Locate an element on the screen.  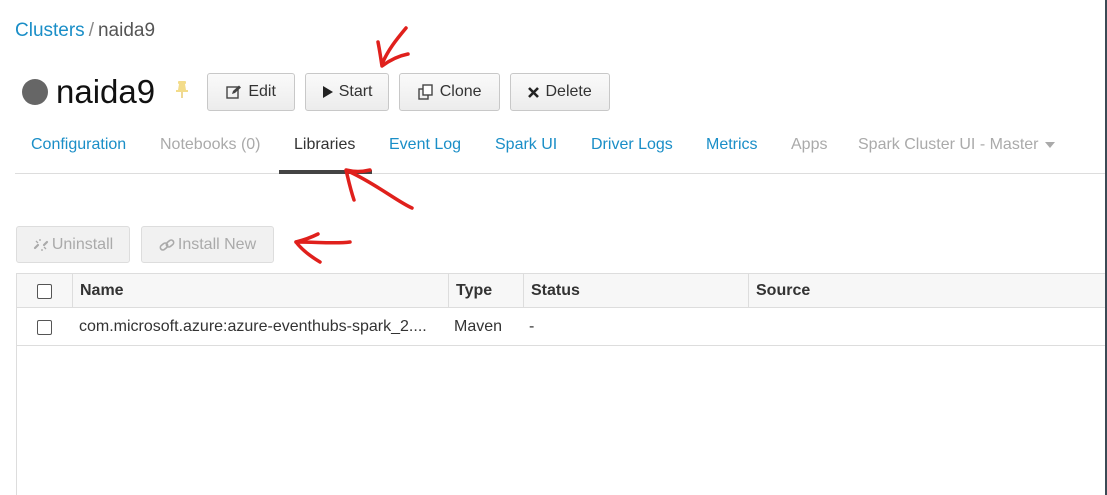
breadcrumb-clusters-link: Clusters is located at coordinates (50, 30).